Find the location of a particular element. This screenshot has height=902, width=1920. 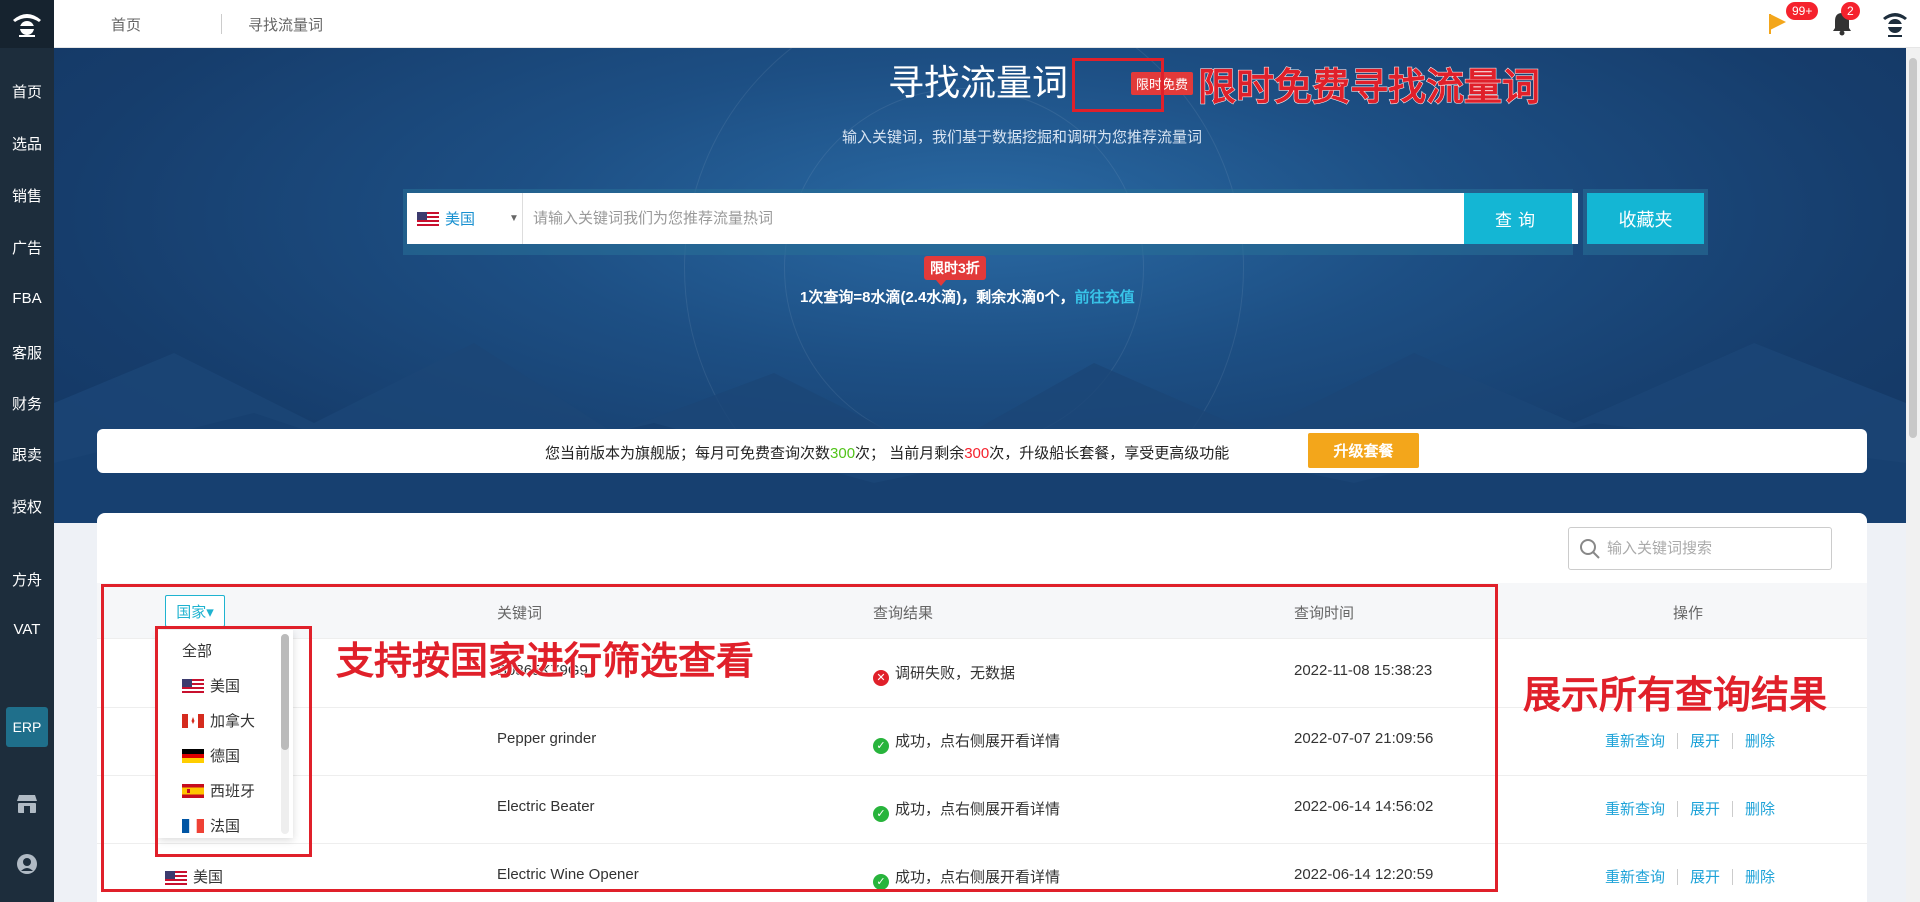

country-select: 美国 ▼ is located at coordinates (465, 218).